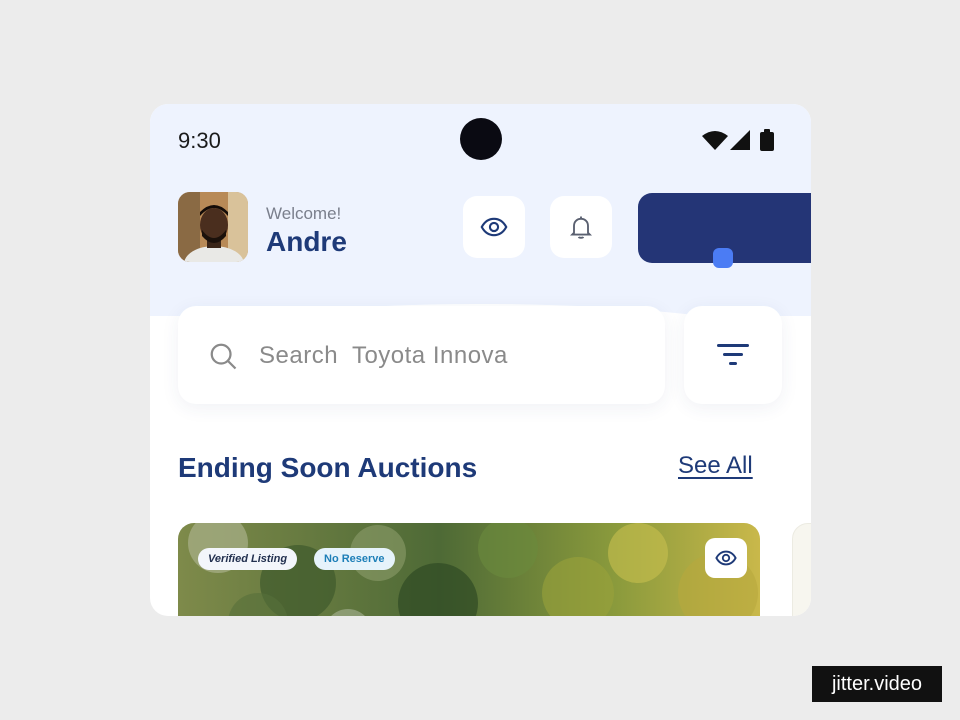  Describe the element at coordinates (469, 569) in the screenshot. I see `auction-card: Verified Listing No Reserve` at that location.